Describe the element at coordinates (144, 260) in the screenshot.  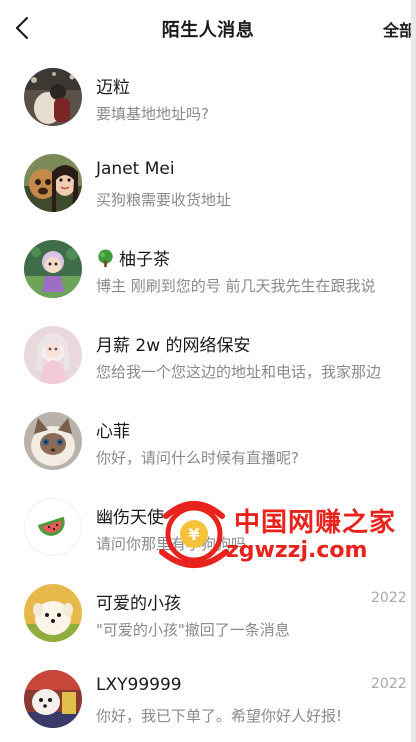
I see `contact-name-text: 柚子茶` at that location.